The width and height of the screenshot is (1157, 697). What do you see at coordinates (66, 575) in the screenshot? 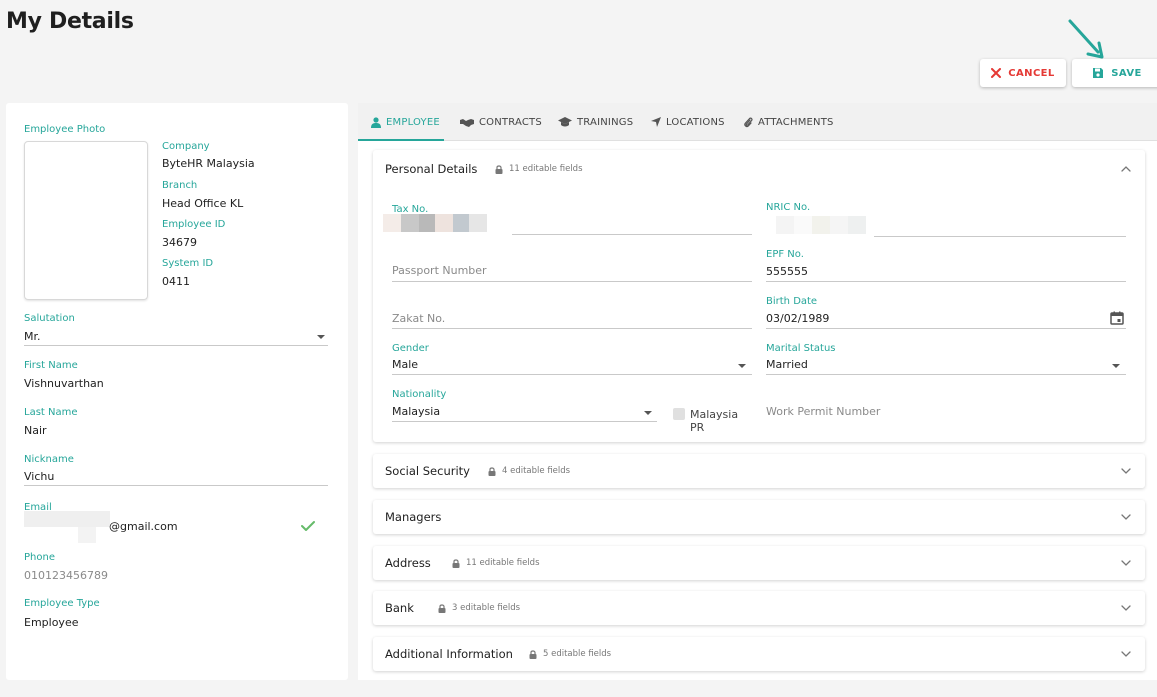
I see `phone-value: 010123456789` at bounding box center [66, 575].